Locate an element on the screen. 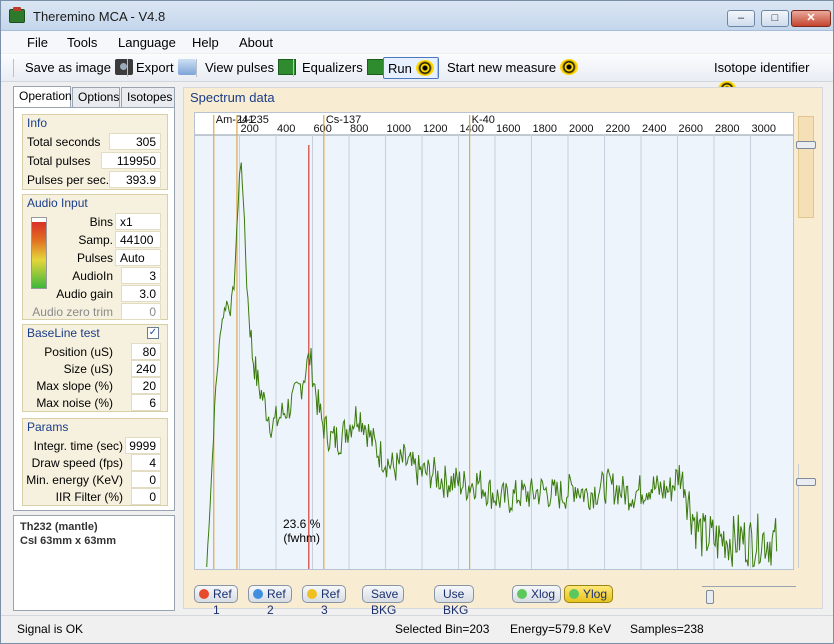  bins-row: Bins x1 is located at coordinates (95, 222).